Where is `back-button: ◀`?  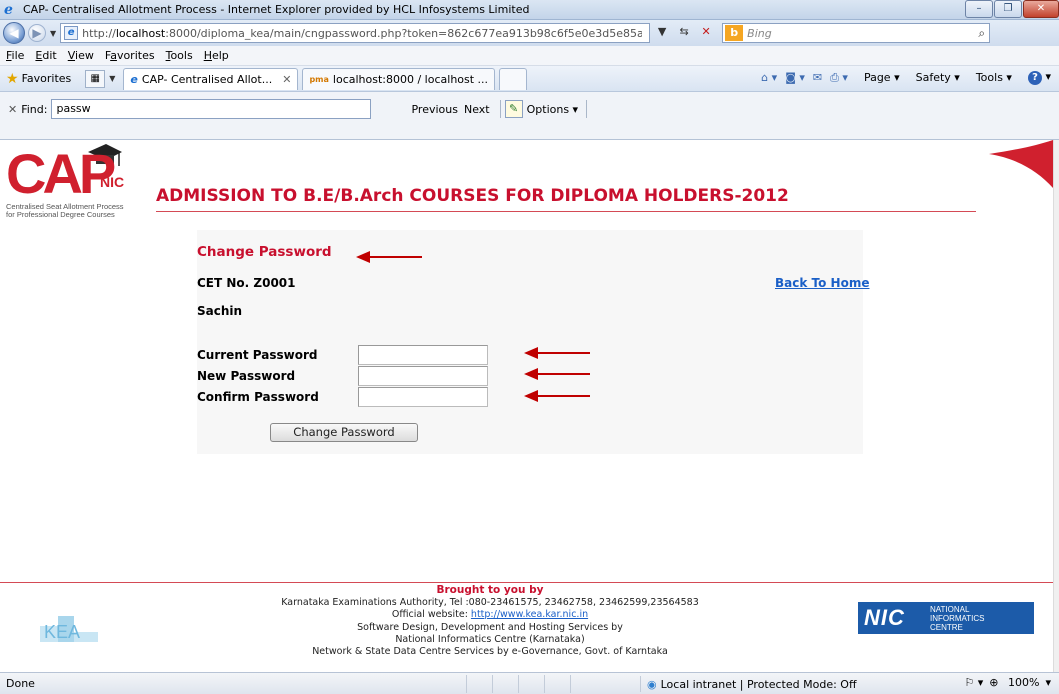
back-button: ◀ is located at coordinates (14, 33).